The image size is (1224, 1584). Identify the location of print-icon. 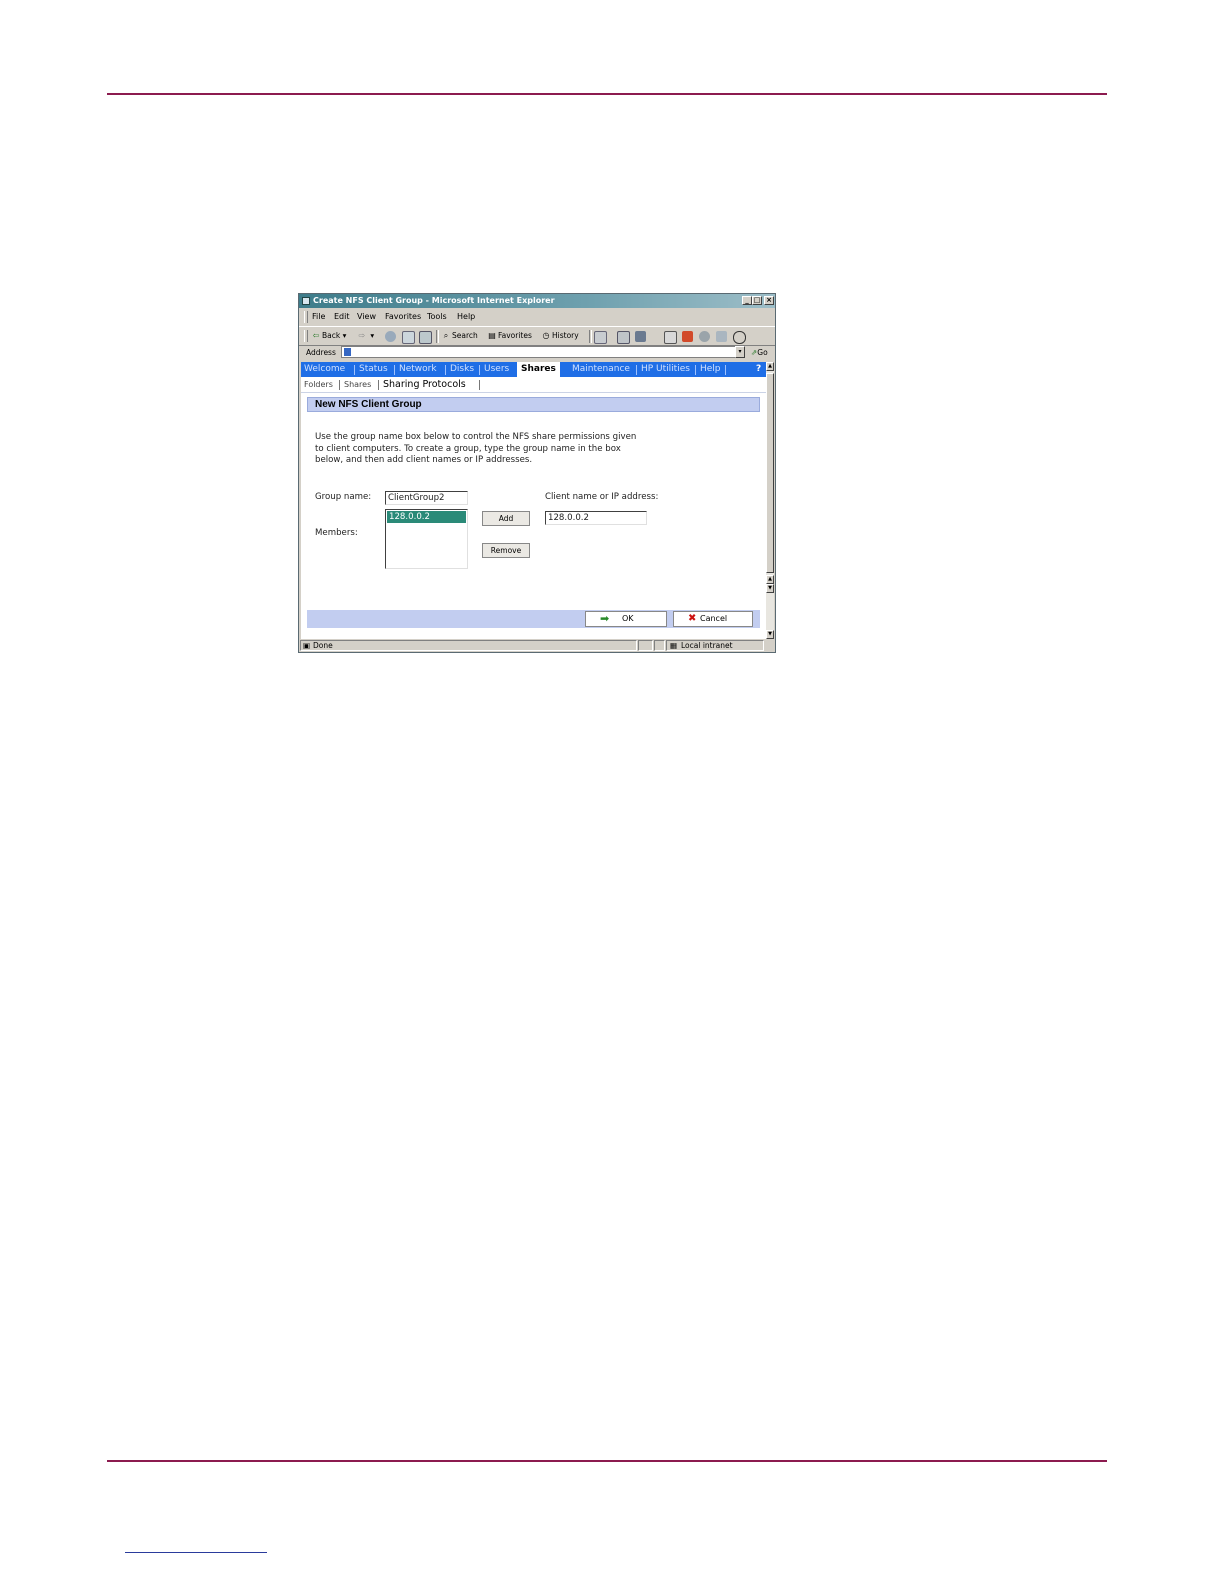
(623, 337).